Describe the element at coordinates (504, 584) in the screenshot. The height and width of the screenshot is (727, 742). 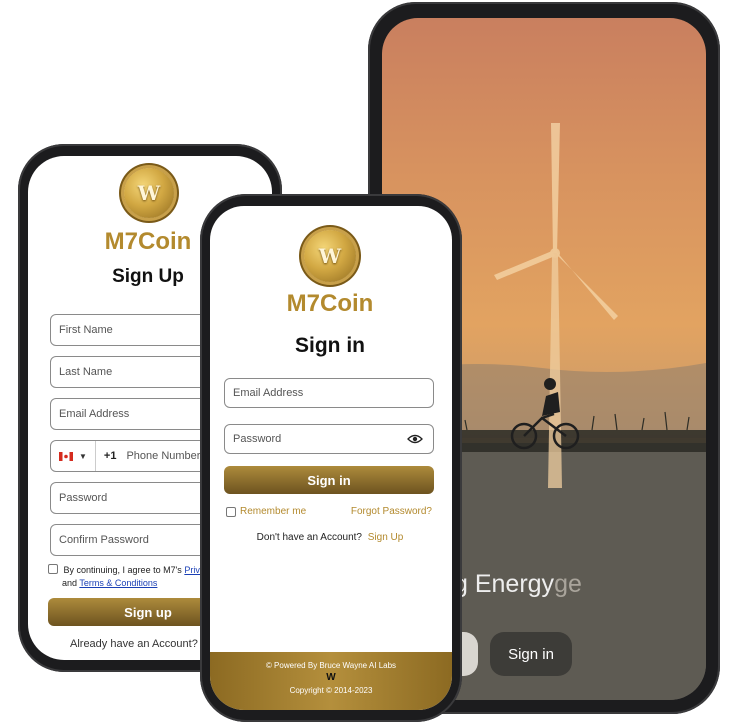
I see `splash-tagline-text: g Energy` at that location.